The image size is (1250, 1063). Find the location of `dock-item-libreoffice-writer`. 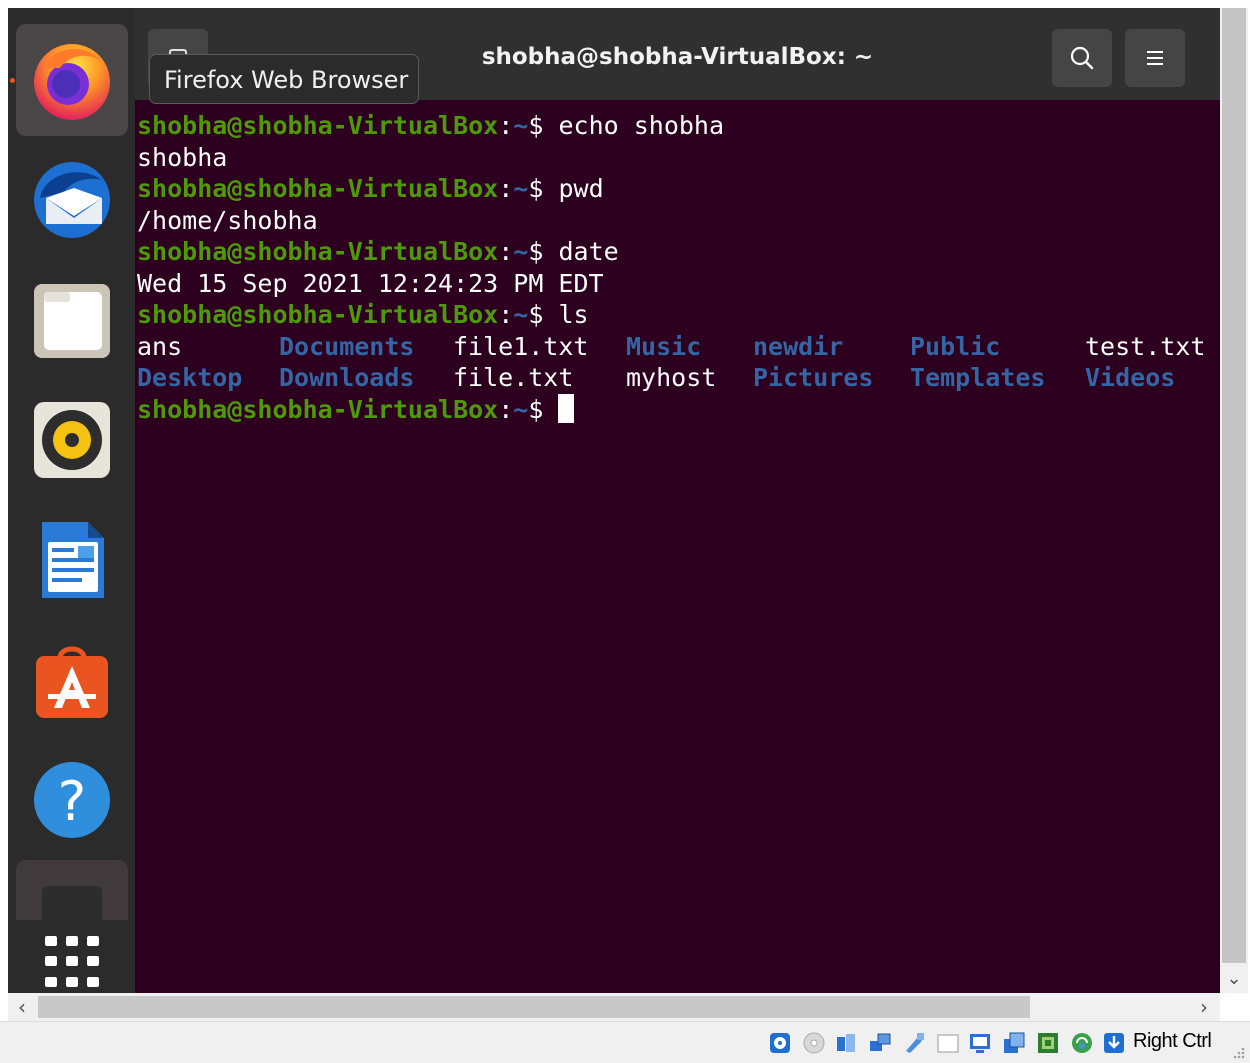

dock-item-libreoffice-writer is located at coordinates (72, 560).